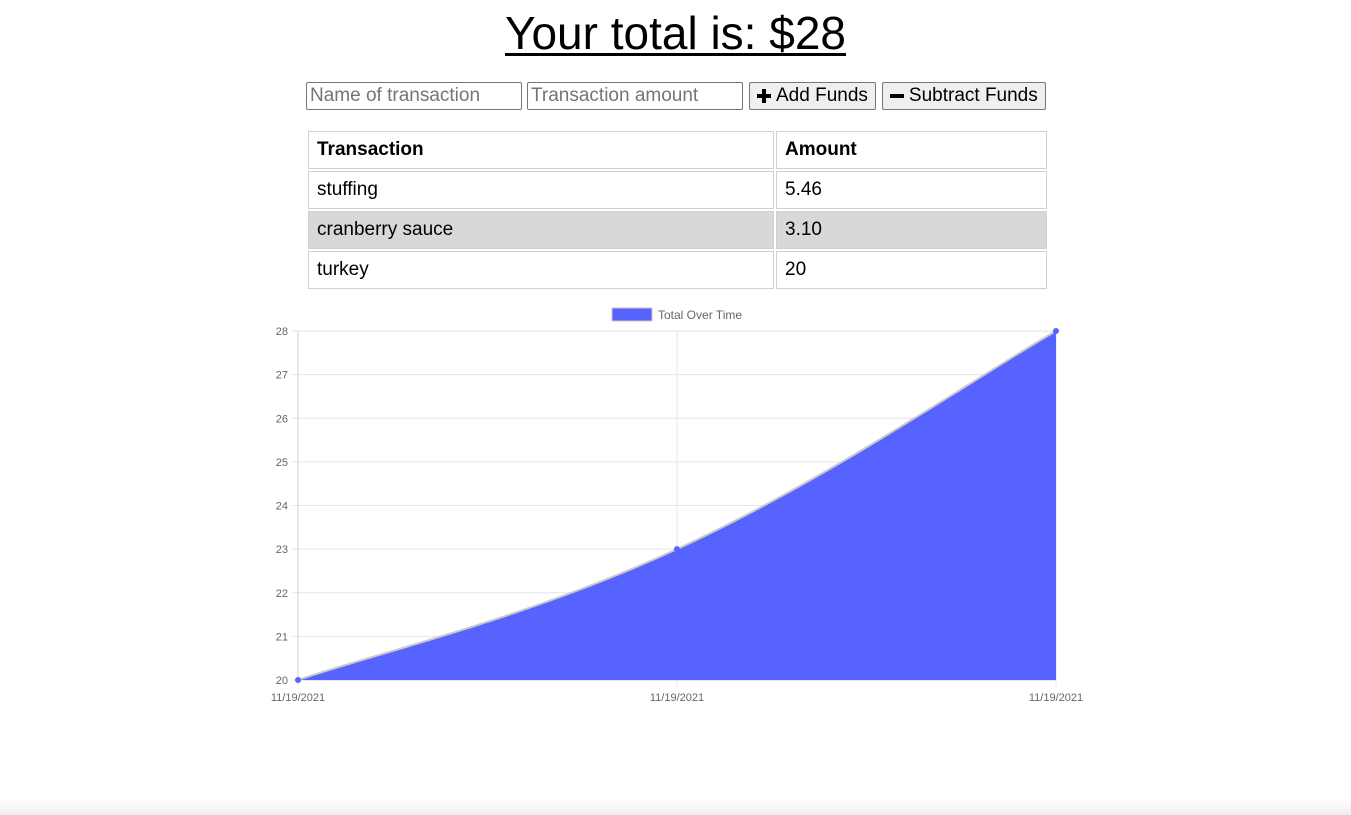 This screenshot has width=1351, height=815. I want to click on y-tick-label: 23, so click(282, 550).